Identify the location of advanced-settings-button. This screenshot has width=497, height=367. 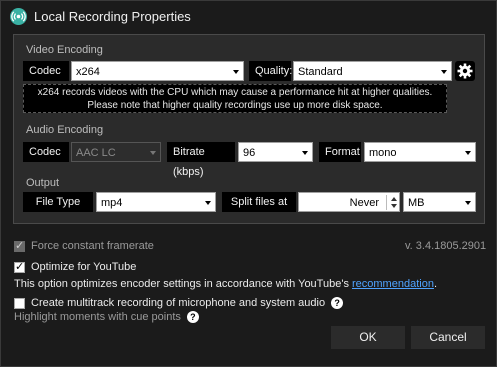
(465, 71).